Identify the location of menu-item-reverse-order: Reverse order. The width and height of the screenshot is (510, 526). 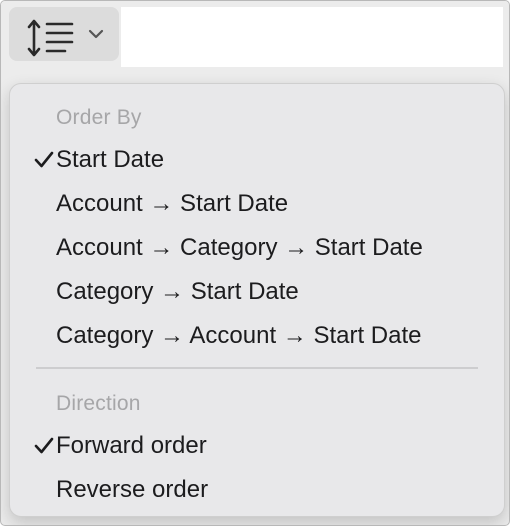
(257, 491).